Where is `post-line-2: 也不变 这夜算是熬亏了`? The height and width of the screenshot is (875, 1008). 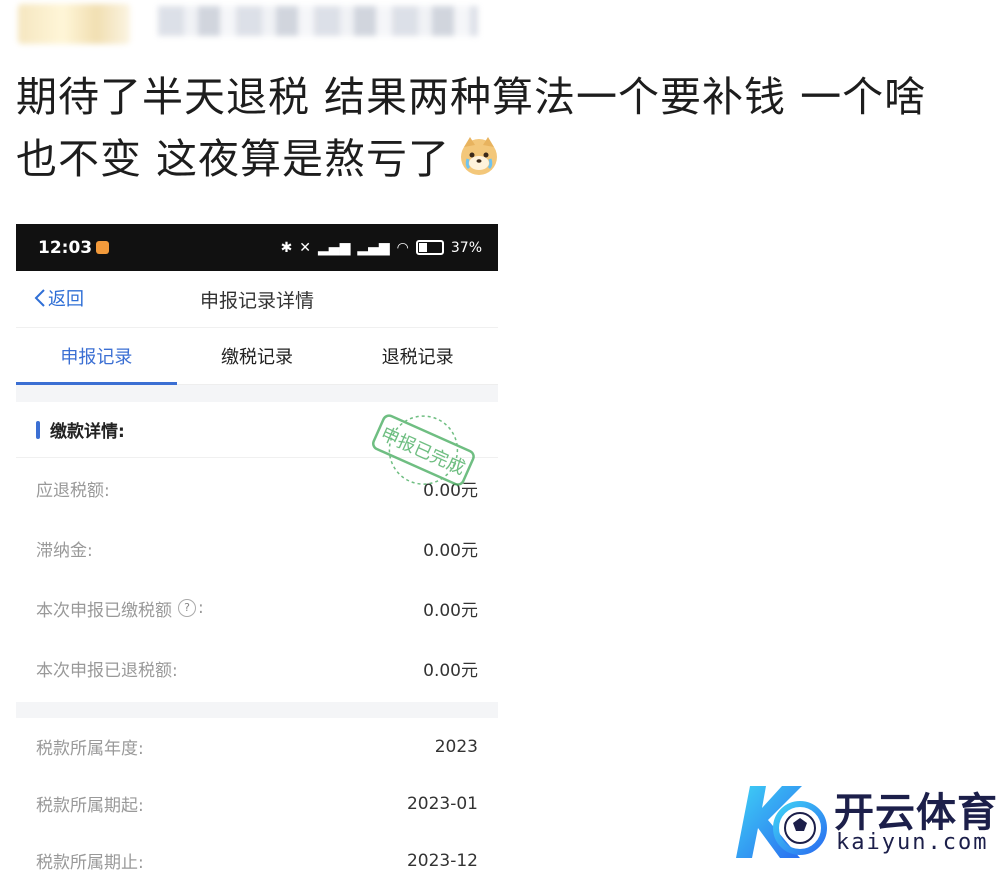
post-line-2: 也不变 这夜算是熬亏了 is located at coordinates (233, 159).